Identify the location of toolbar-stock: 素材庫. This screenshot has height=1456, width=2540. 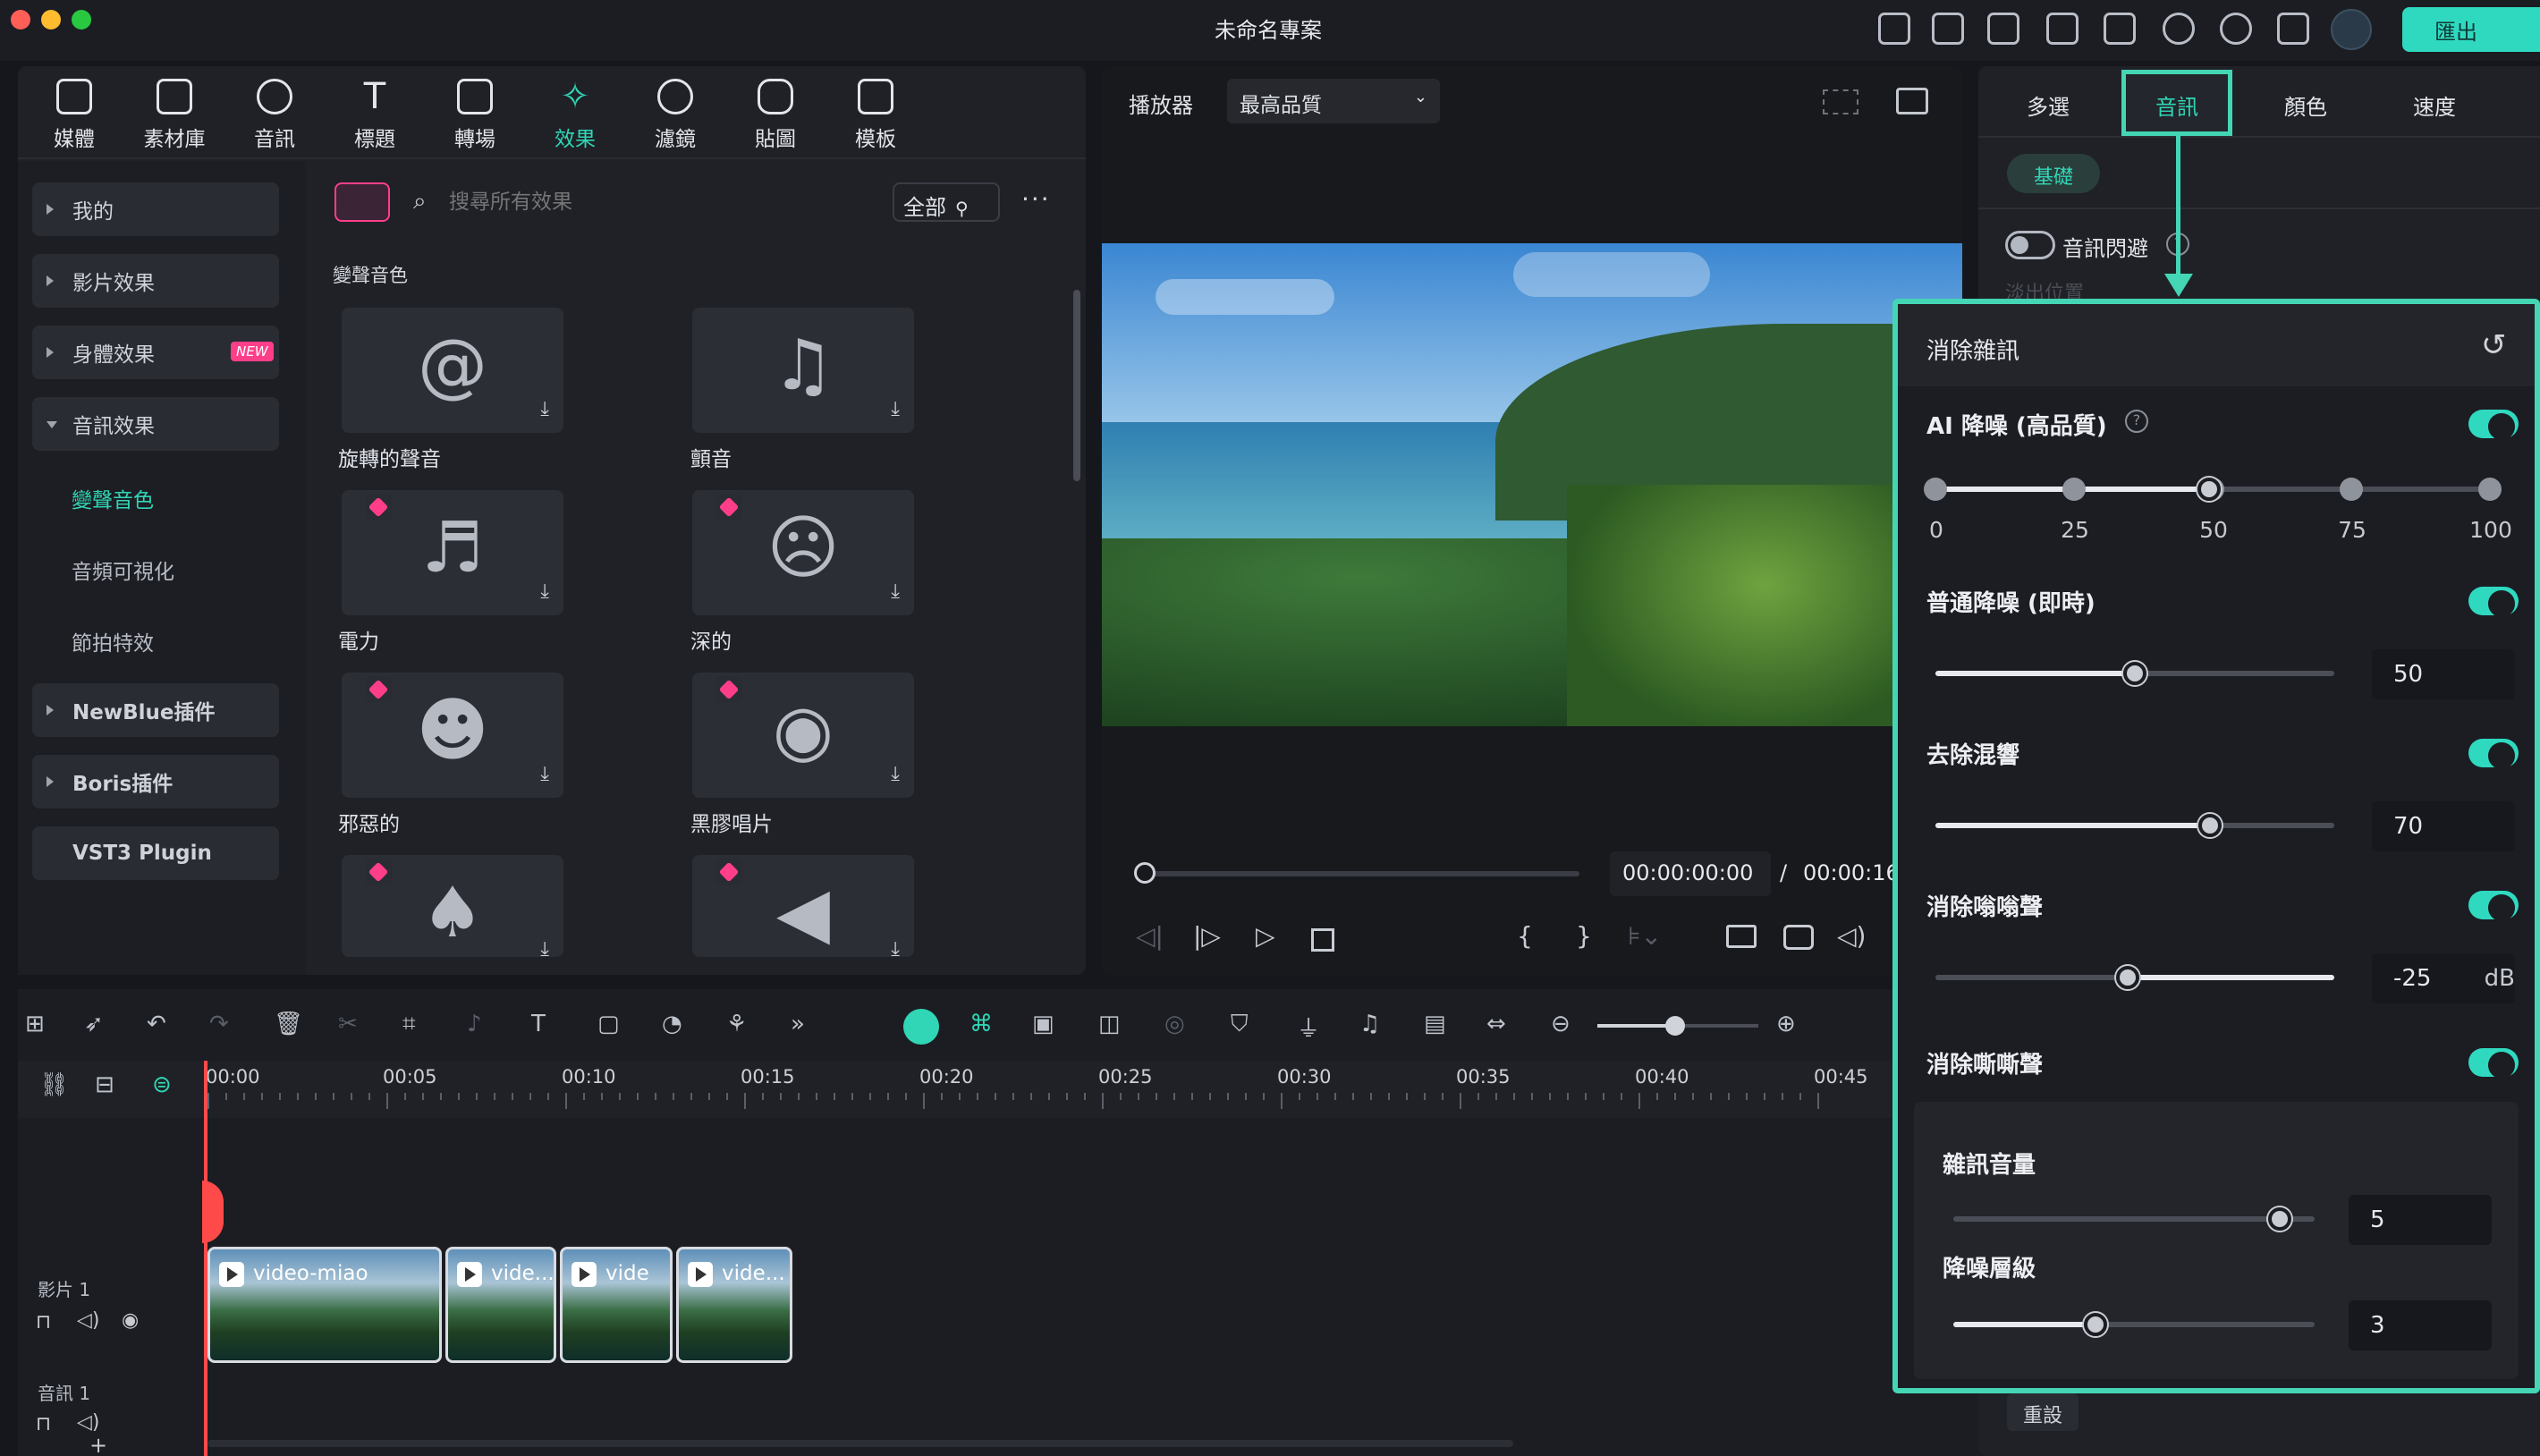
(174, 115).